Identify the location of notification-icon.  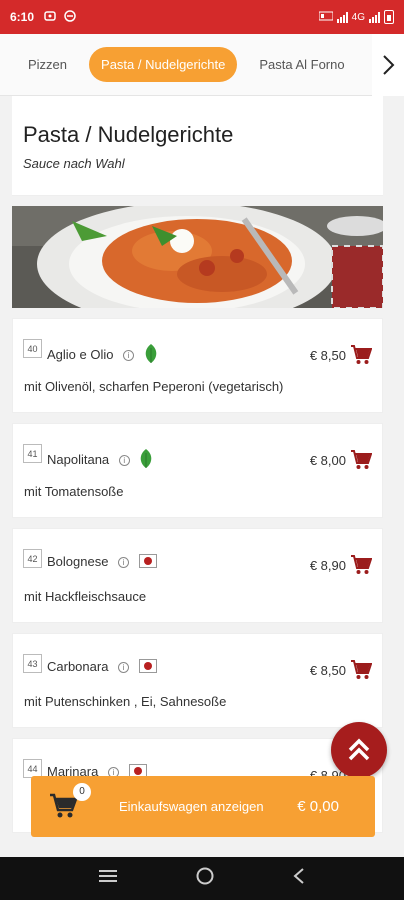
(50, 17).